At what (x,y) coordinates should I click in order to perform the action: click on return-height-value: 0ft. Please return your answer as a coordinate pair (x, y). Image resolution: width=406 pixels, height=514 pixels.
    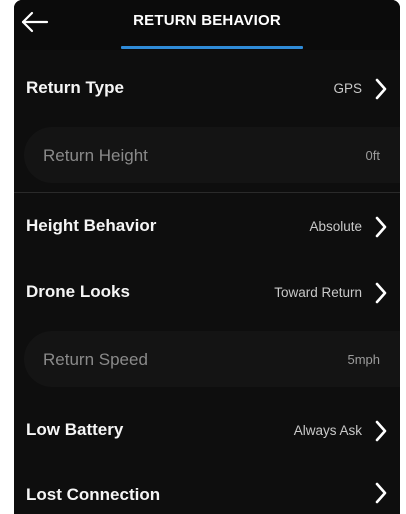
    Looking at the image, I should click on (372, 155).